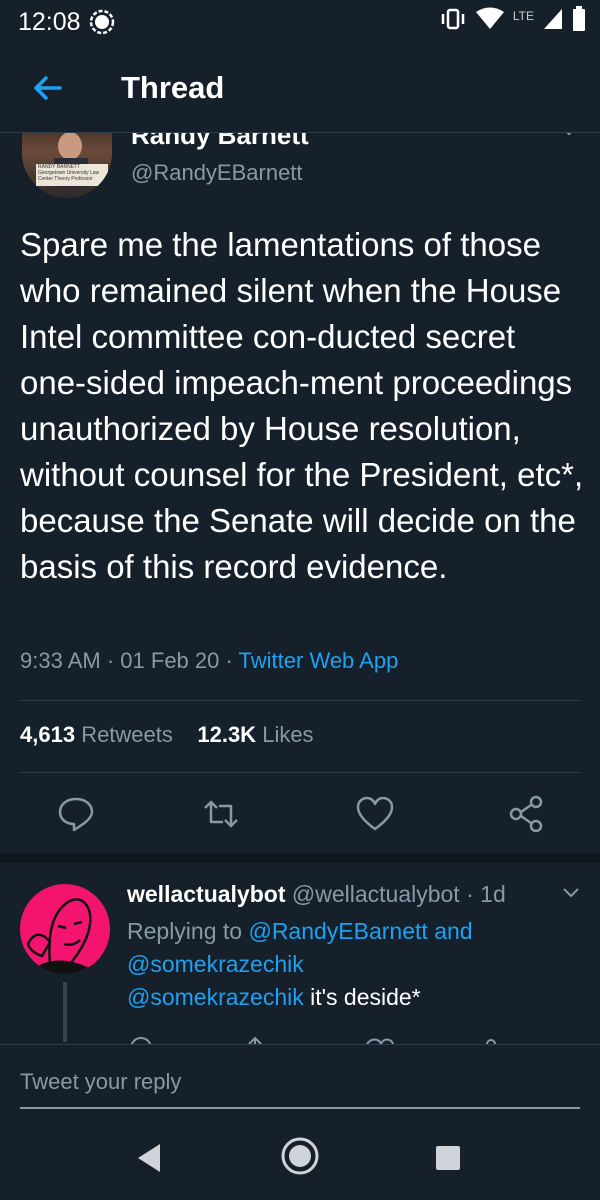 The width and height of the screenshot is (600, 1200). I want to click on status-indicators: LTE, so click(512, 21).